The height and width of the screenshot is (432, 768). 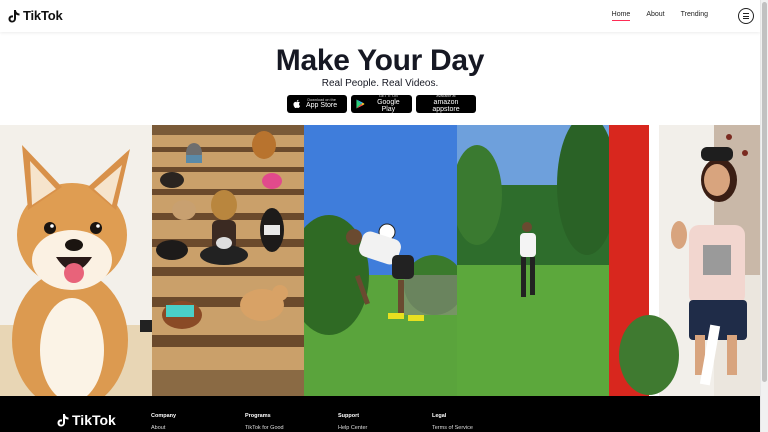 I want to click on footer-col-legal: Legal Terms of Service, so click(x=452, y=422).